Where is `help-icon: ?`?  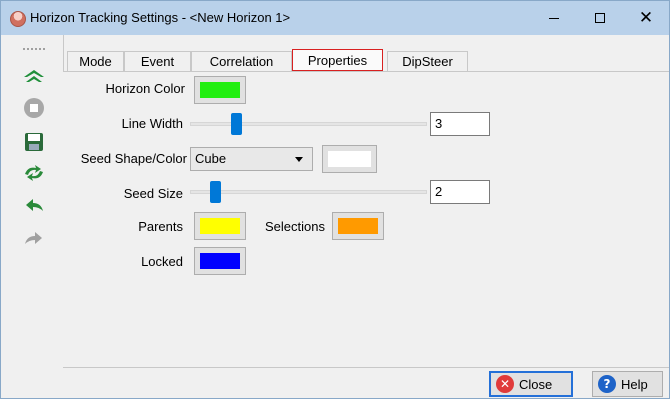 help-icon: ? is located at coordinates (607, 384).